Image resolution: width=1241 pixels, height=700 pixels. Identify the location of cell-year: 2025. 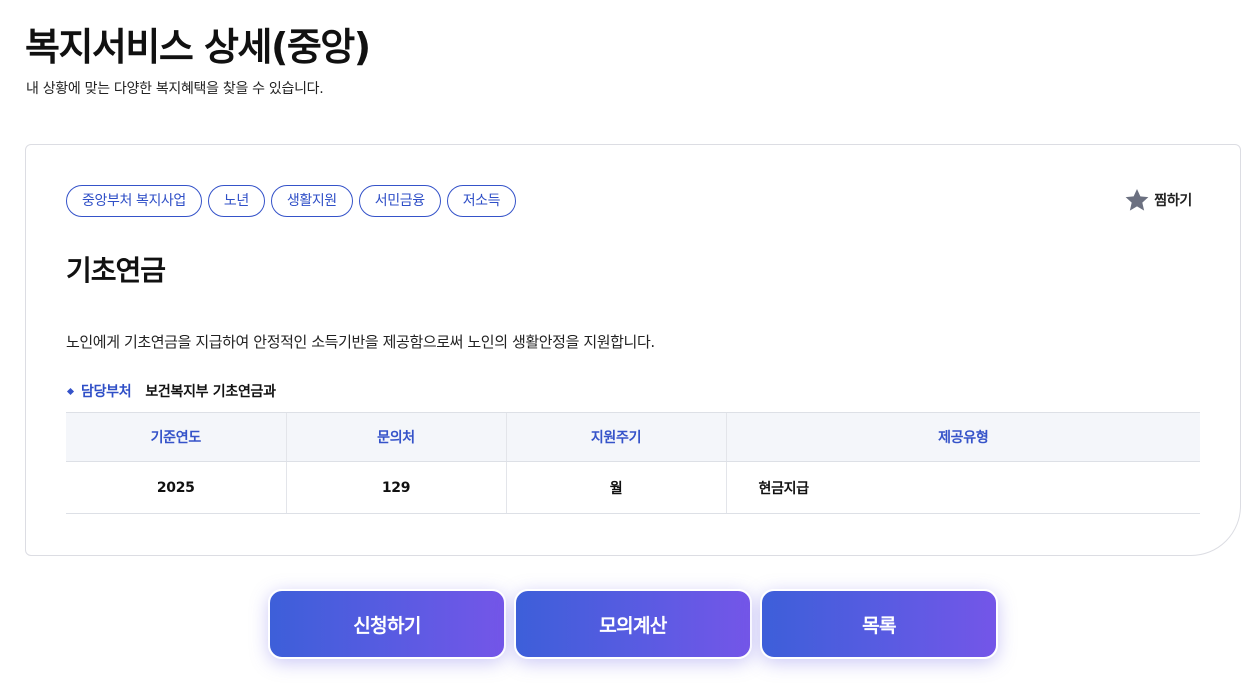
(176, 487).